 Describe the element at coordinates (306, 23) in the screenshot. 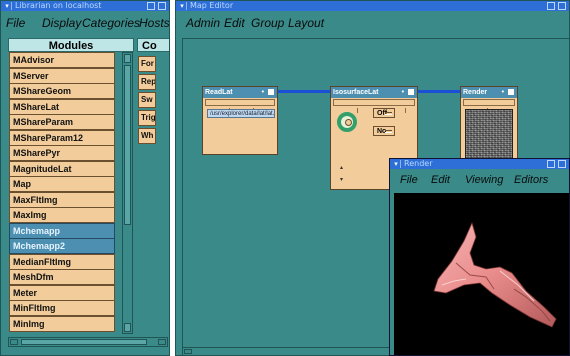

I see `menu-layout: Layout` at that location.